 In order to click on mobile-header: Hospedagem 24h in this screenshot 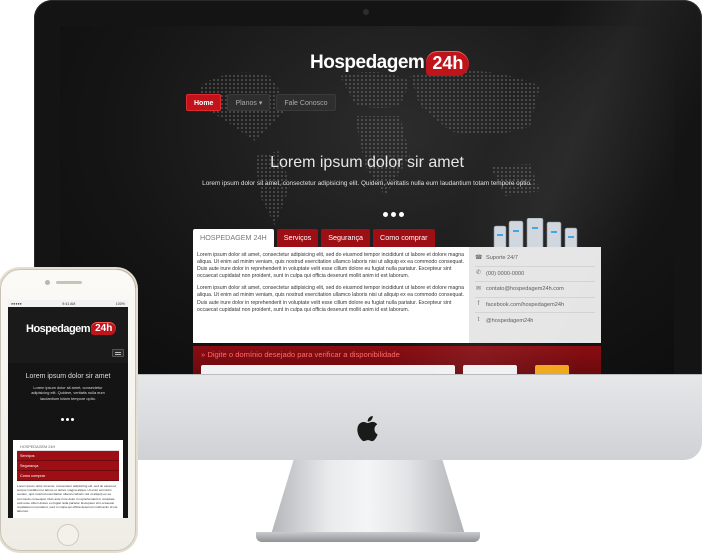, I will do `click(68, 335)`.